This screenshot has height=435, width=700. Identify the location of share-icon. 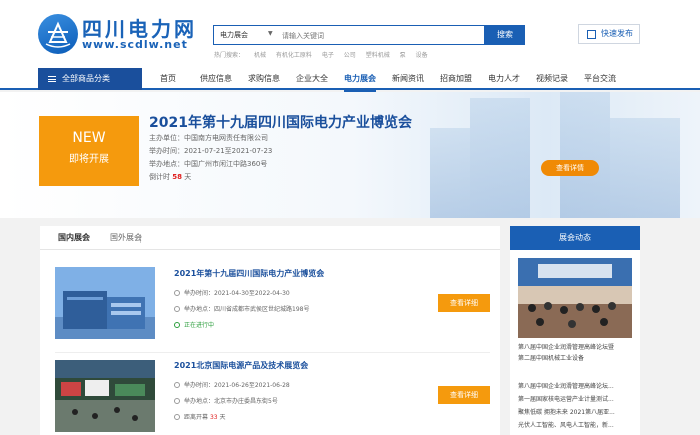
(591, 34).